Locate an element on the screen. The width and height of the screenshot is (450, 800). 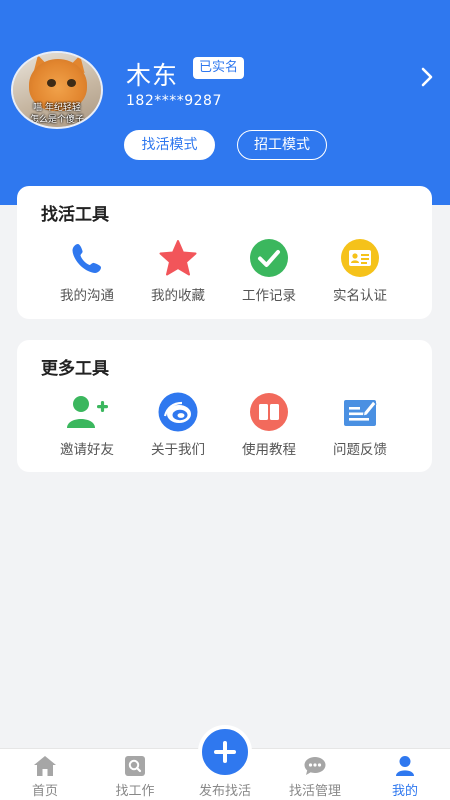
tool-my-favorites: 我的收藏 is located at coordinates (178, 271).